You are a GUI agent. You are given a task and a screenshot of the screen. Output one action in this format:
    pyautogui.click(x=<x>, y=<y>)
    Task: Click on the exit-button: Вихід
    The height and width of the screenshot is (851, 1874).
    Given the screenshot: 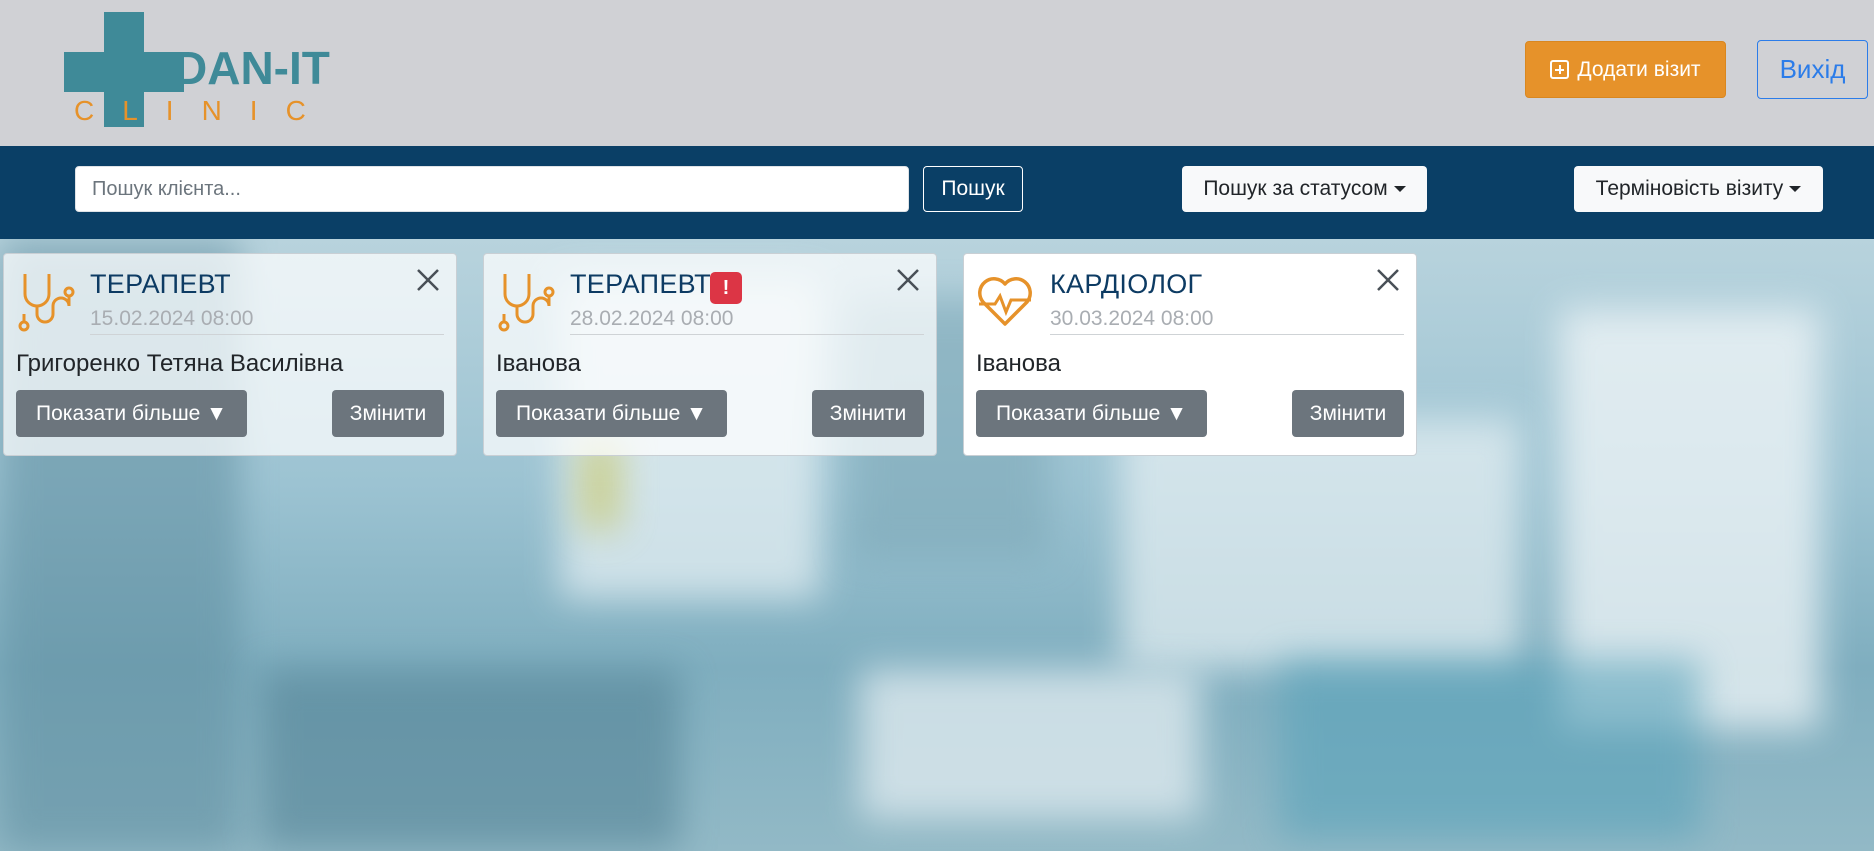 What is the action you would take?
    pyautogui.click(x=1812, y=69)
    